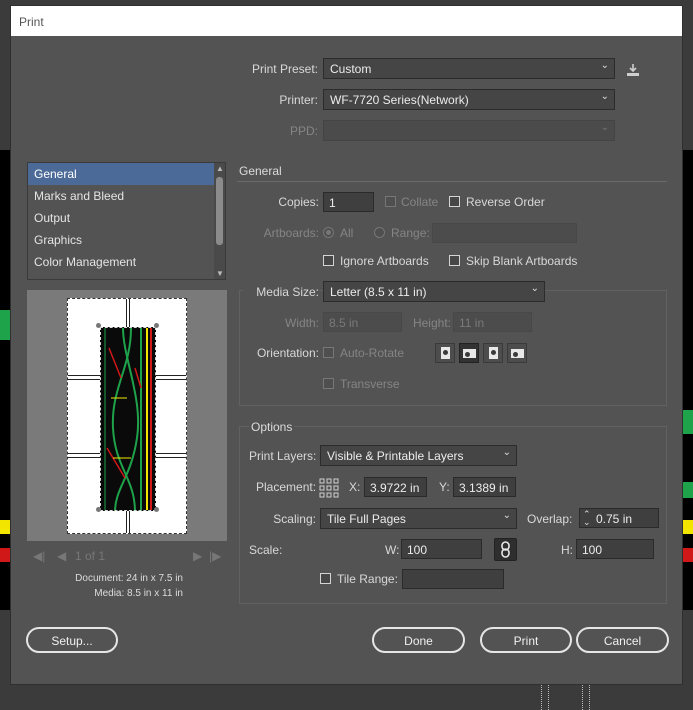 Image resolution: width=693 pixels, height=710 pixels. I want to click on scroll-up-icon: ▲, so click(220, 168).